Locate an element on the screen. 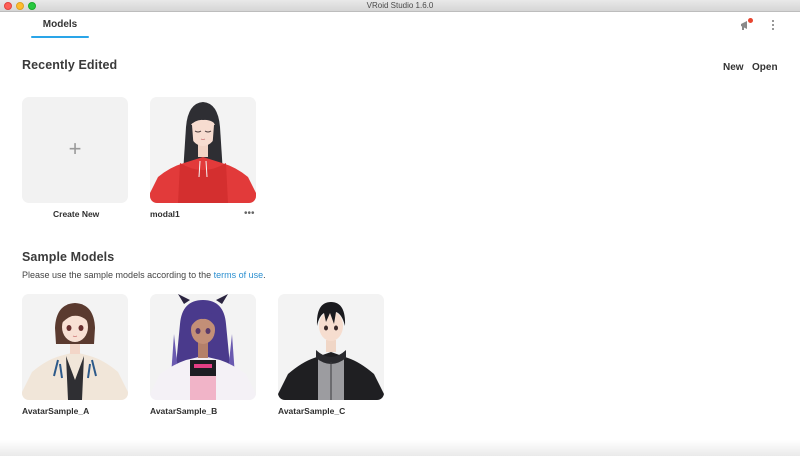 The width and height of the screenshot is (800, 456). sample-c-thumbnail is located at coordinates (331, 347).